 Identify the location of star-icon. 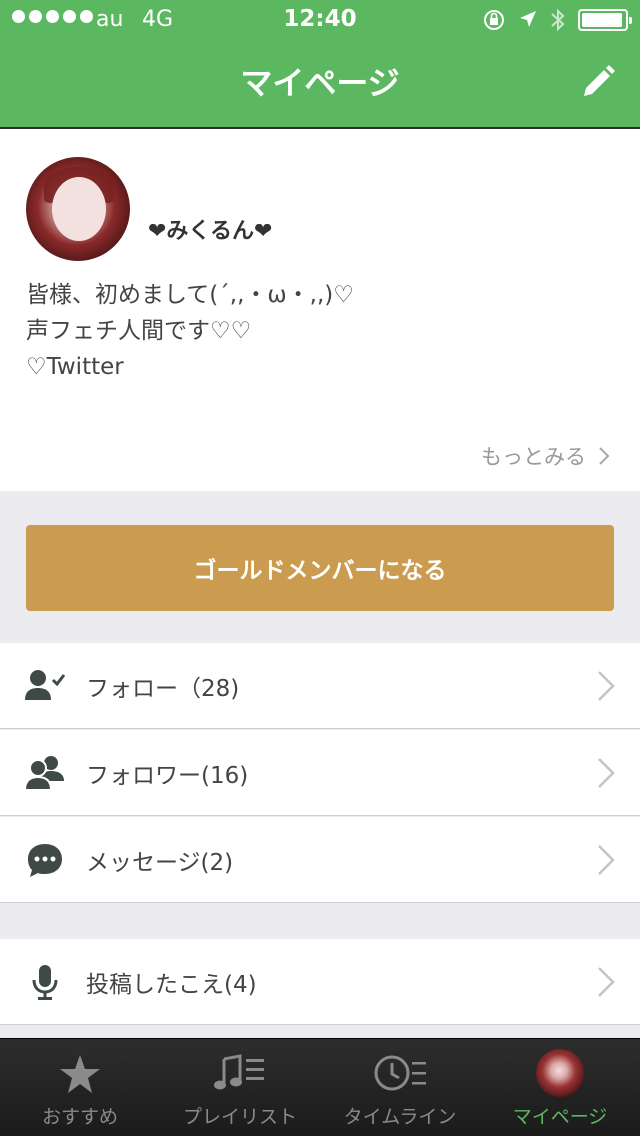
(80, 1074).